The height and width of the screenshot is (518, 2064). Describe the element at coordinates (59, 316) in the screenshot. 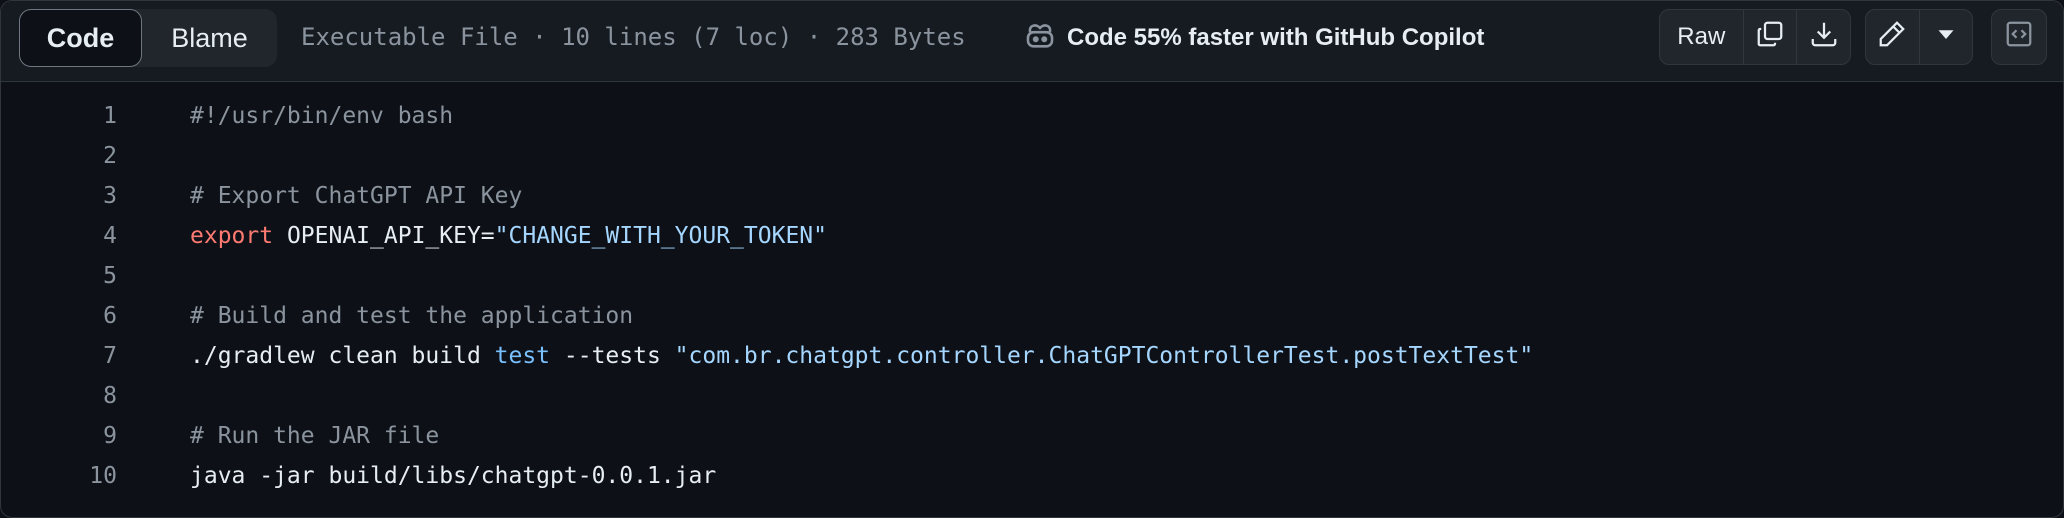

I see `line-number: 6` at that location.